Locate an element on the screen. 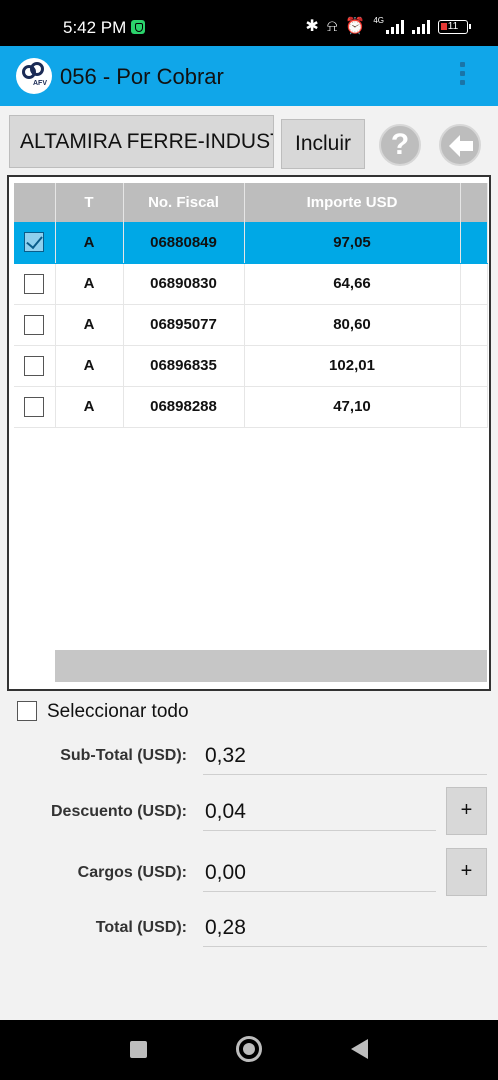 The height and width of the screenshot is (1080, 498). subtotal-underline is located at coordinates (345, 774).